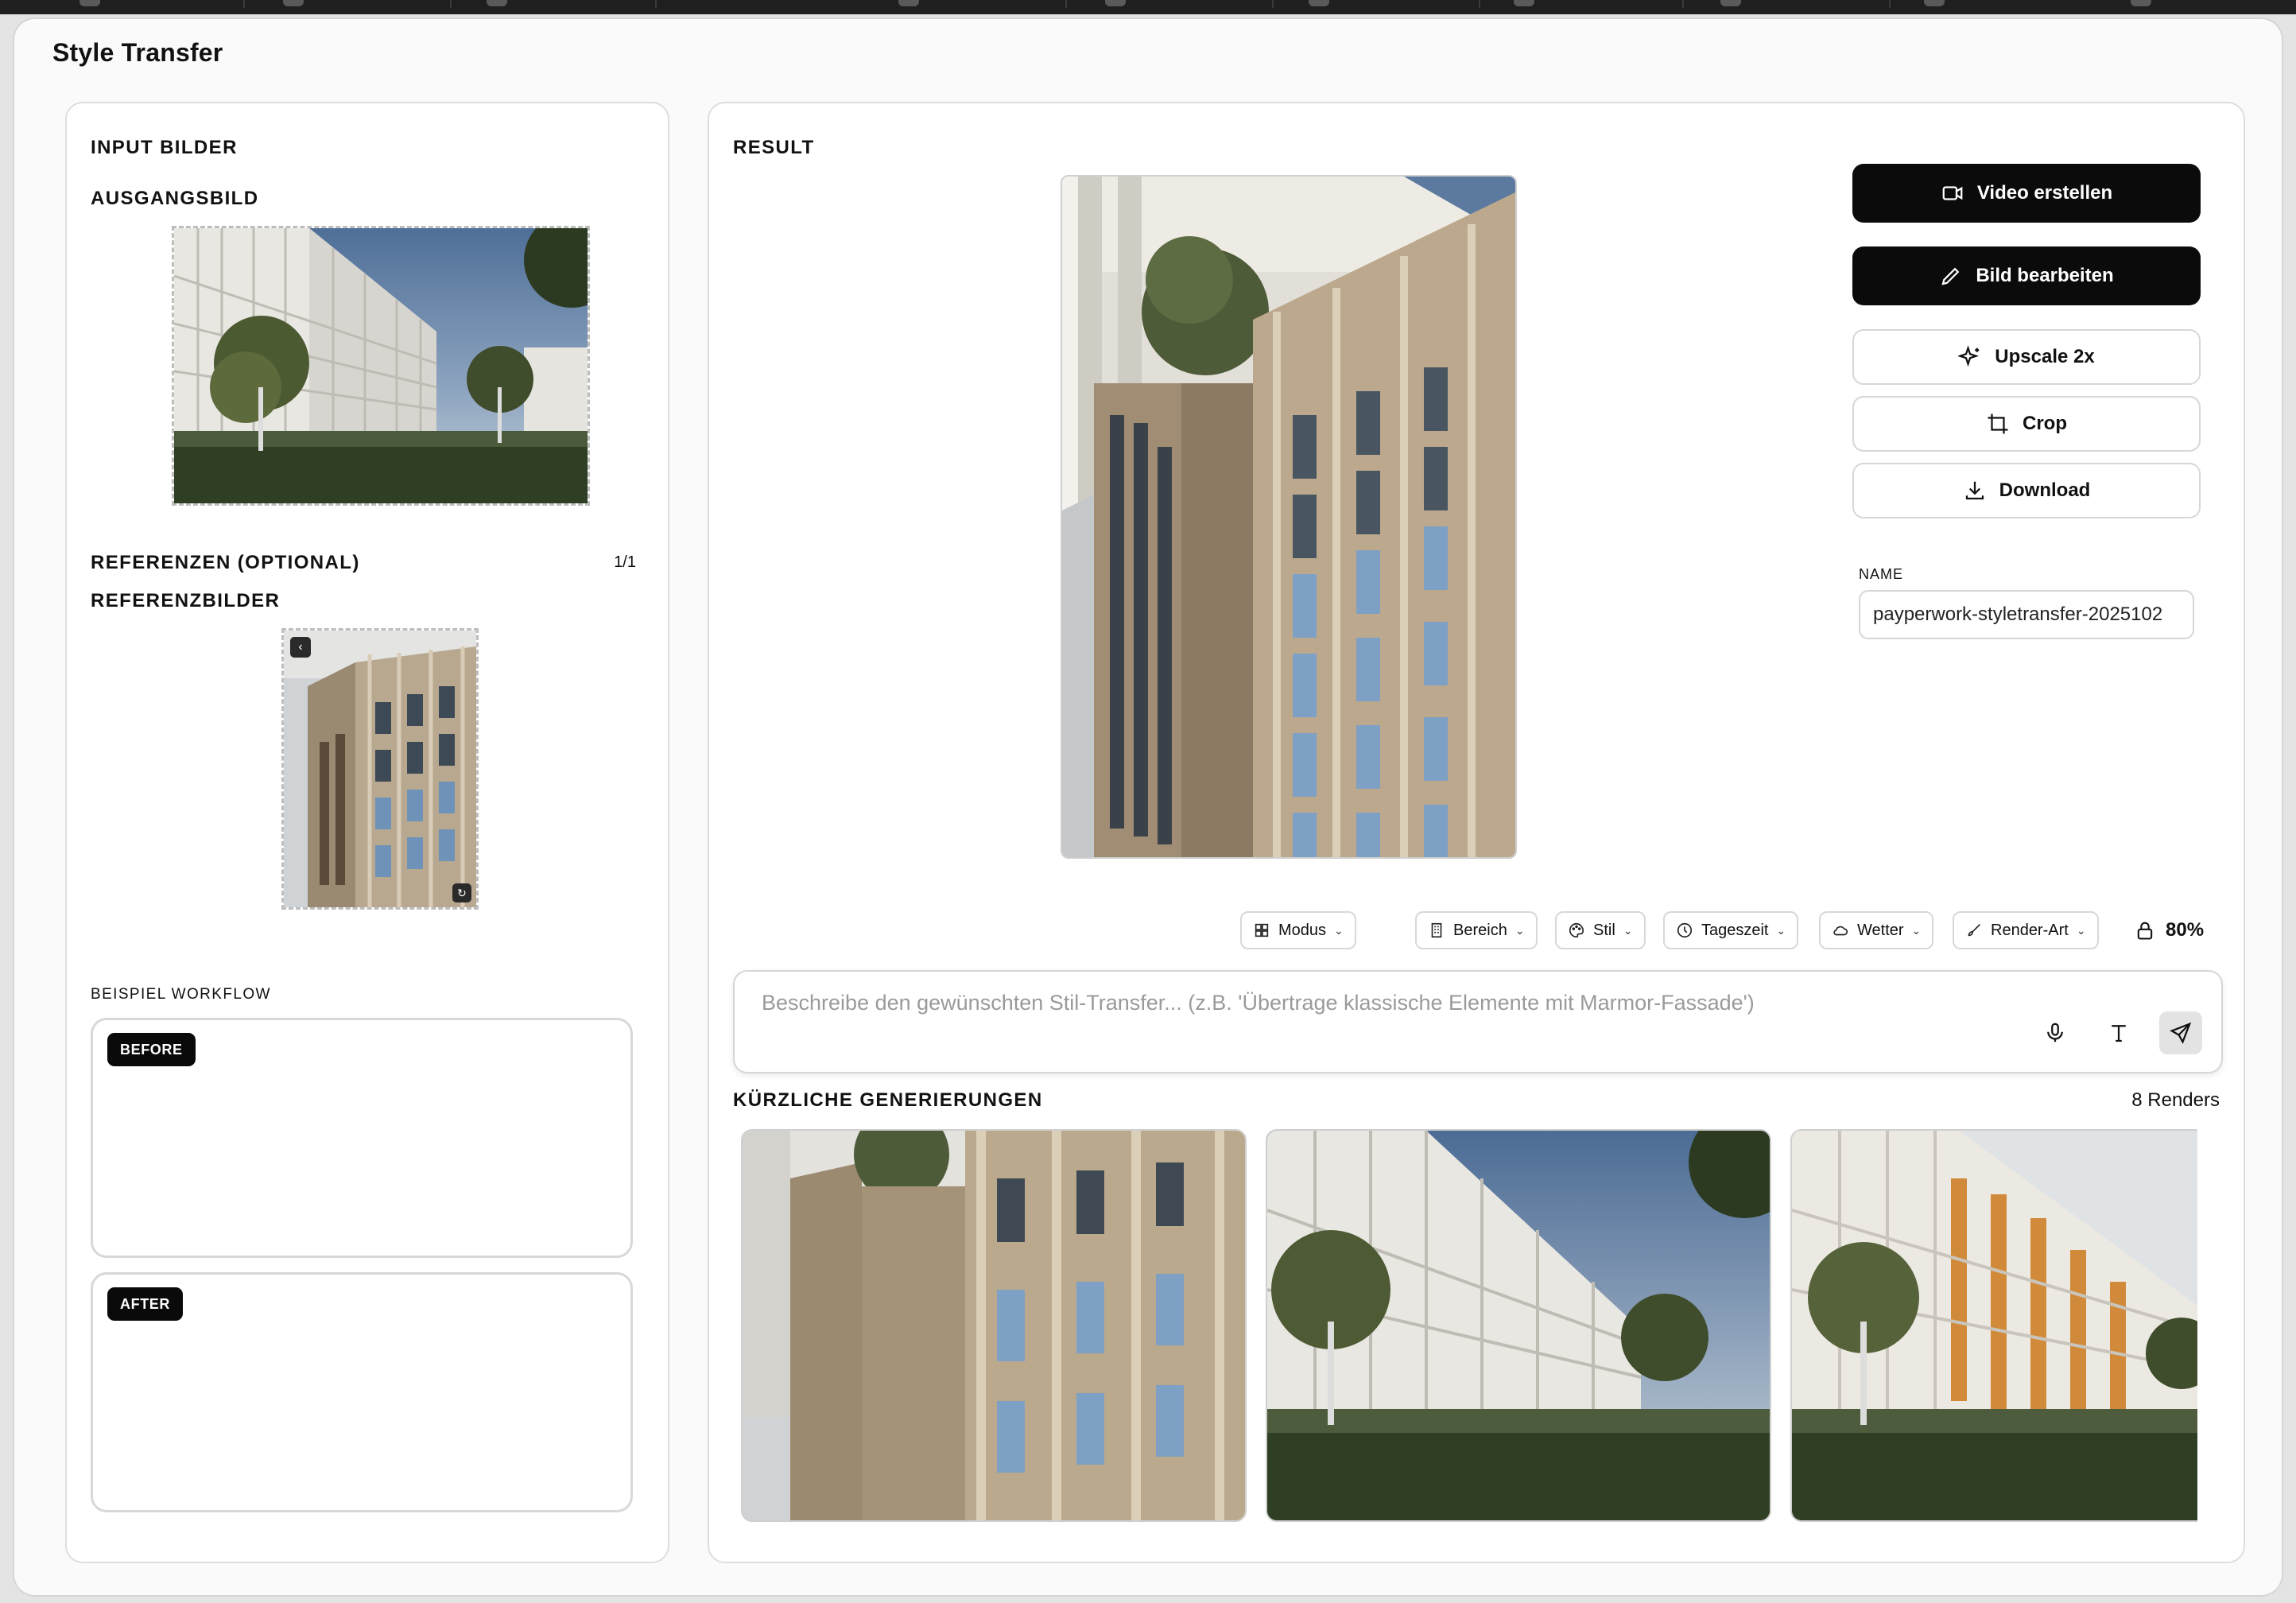  Describe the element at coordinates (1576, 930) in the screenshot. I see `palette-icon` at that location.